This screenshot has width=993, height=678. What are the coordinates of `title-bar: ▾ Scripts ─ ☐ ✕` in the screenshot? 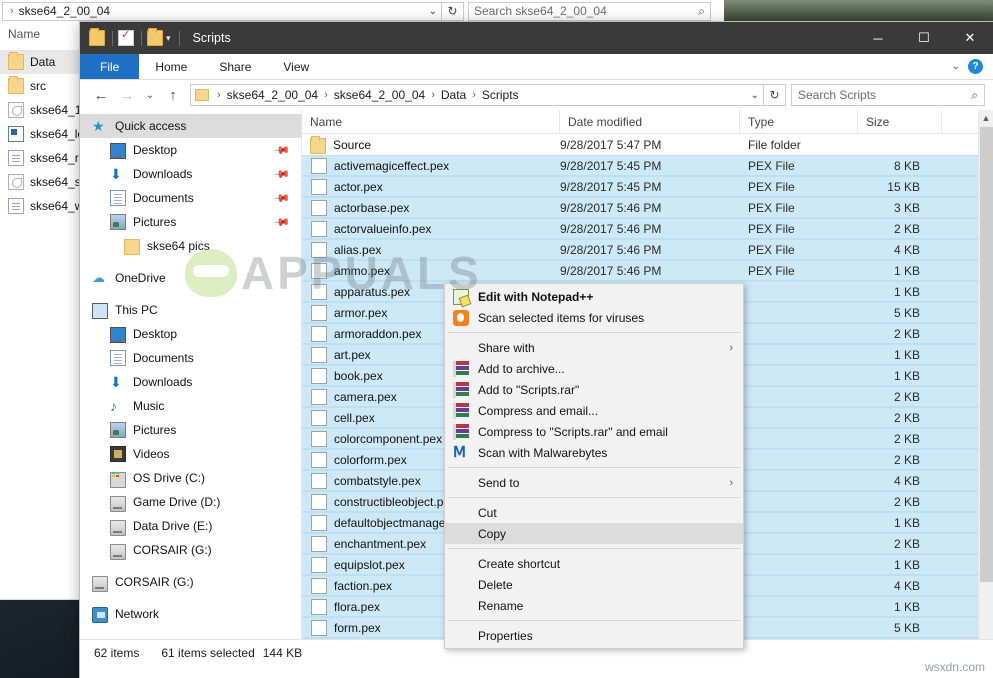 It's located at (536, 38).